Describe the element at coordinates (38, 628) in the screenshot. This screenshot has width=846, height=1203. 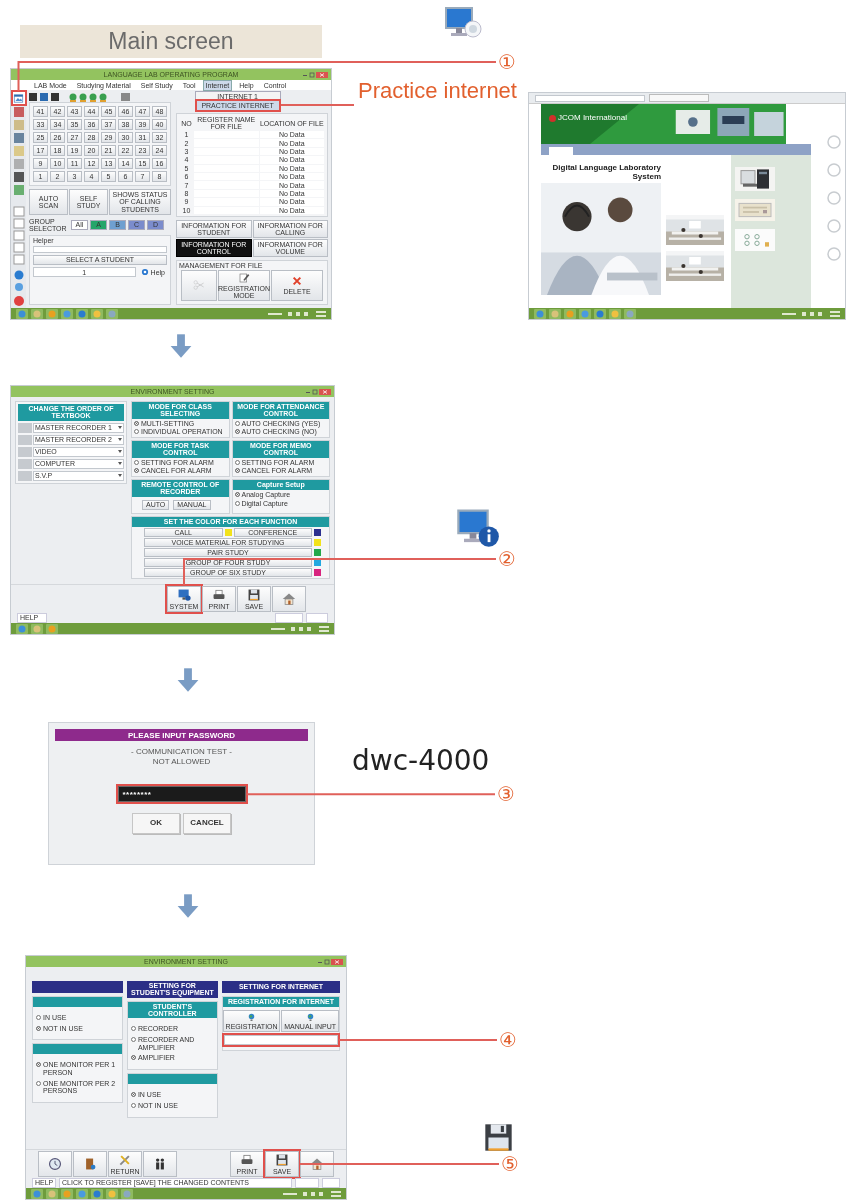
I see `taskbar-icons-drawing` at that location.